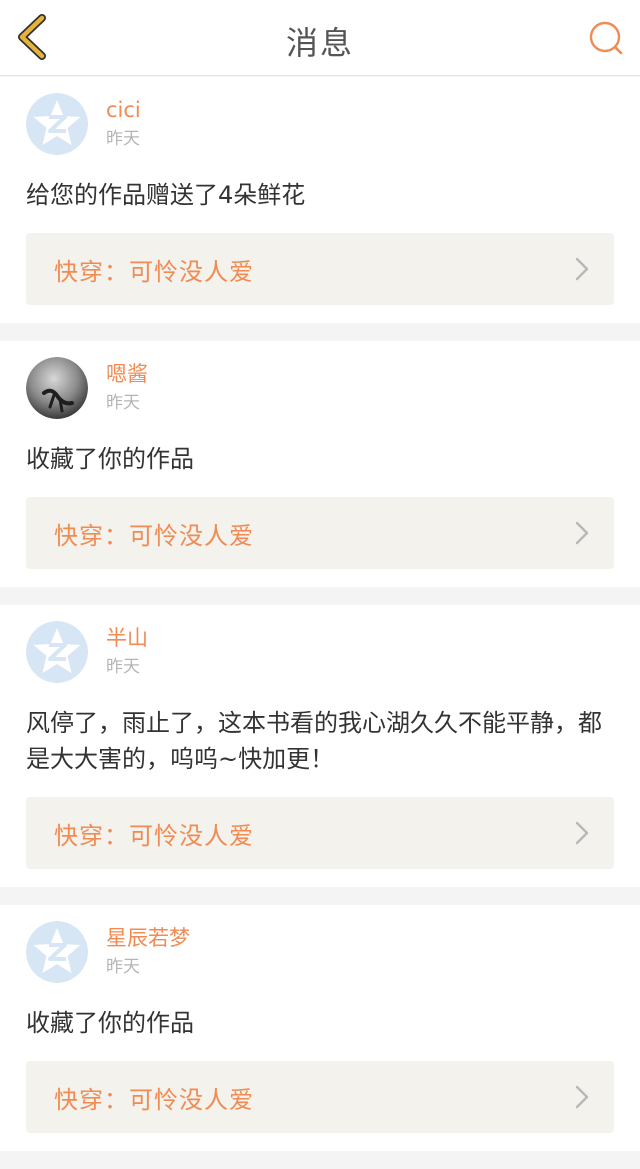 This screenshot has width=640, height=1169. Describe the element at coordinates (320, 390) in the screenshot. I see `message-header: 嗯酱 昨天` at that location.